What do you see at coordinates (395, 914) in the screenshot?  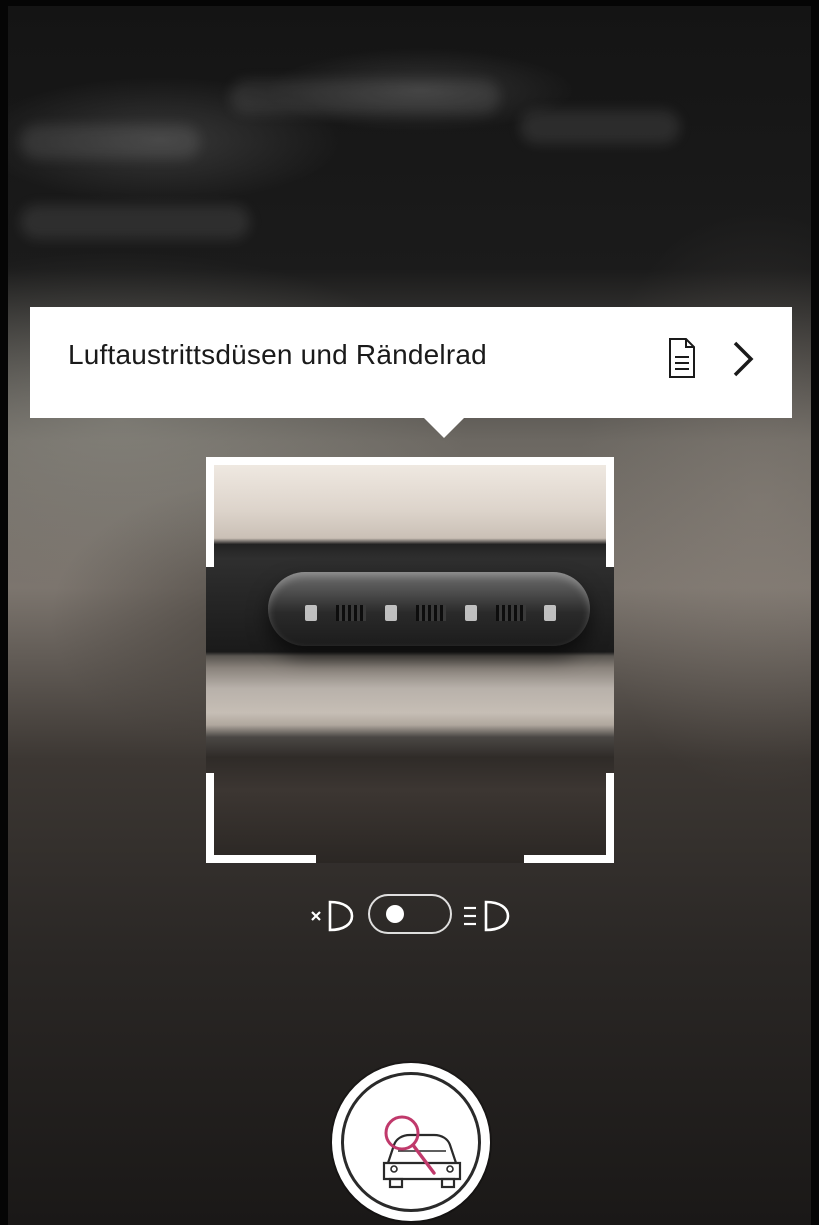 I see `toggle-knob` at bounding box center [395, 914].